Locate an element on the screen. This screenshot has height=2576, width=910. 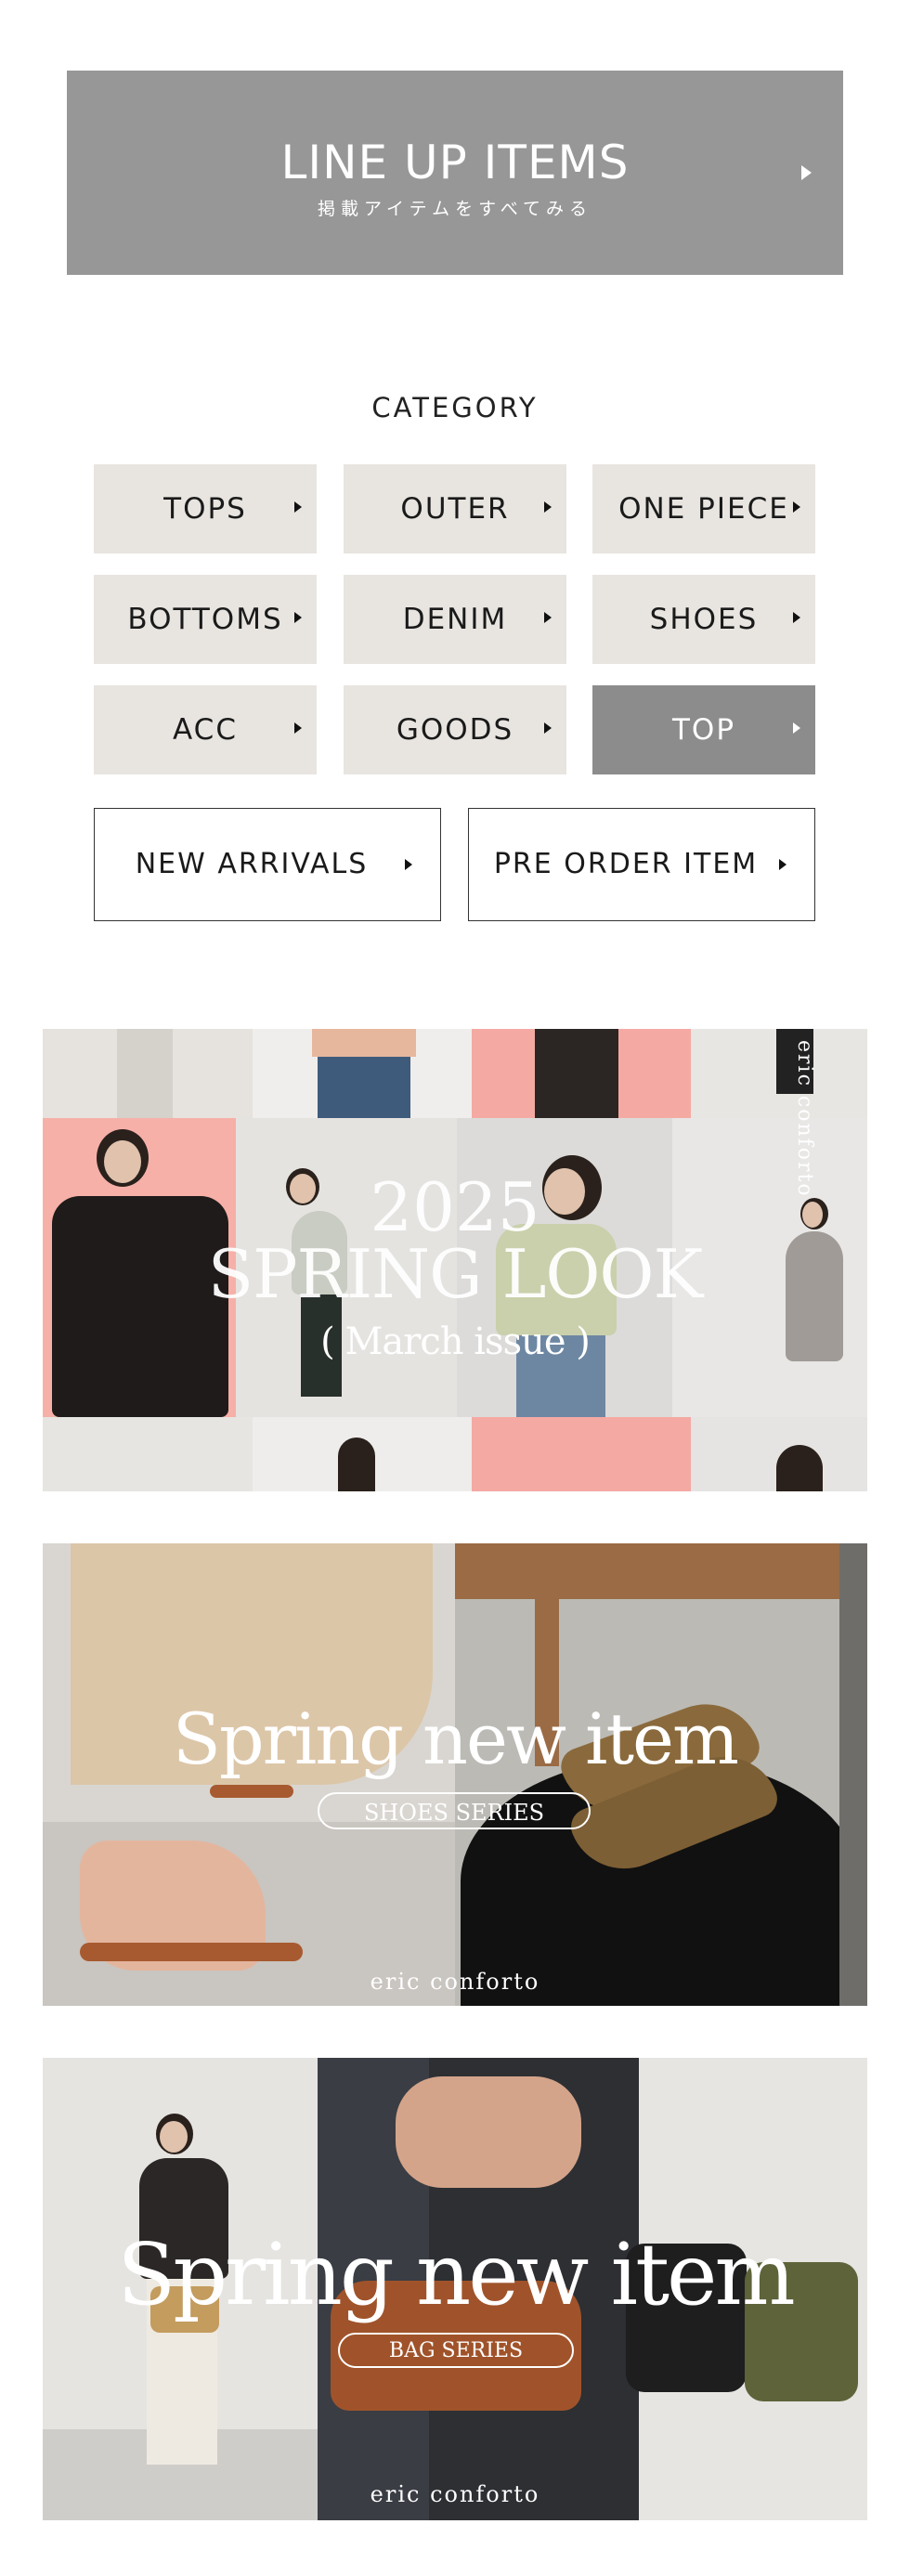
trousers-detail is located at coordinates (576, 1073).